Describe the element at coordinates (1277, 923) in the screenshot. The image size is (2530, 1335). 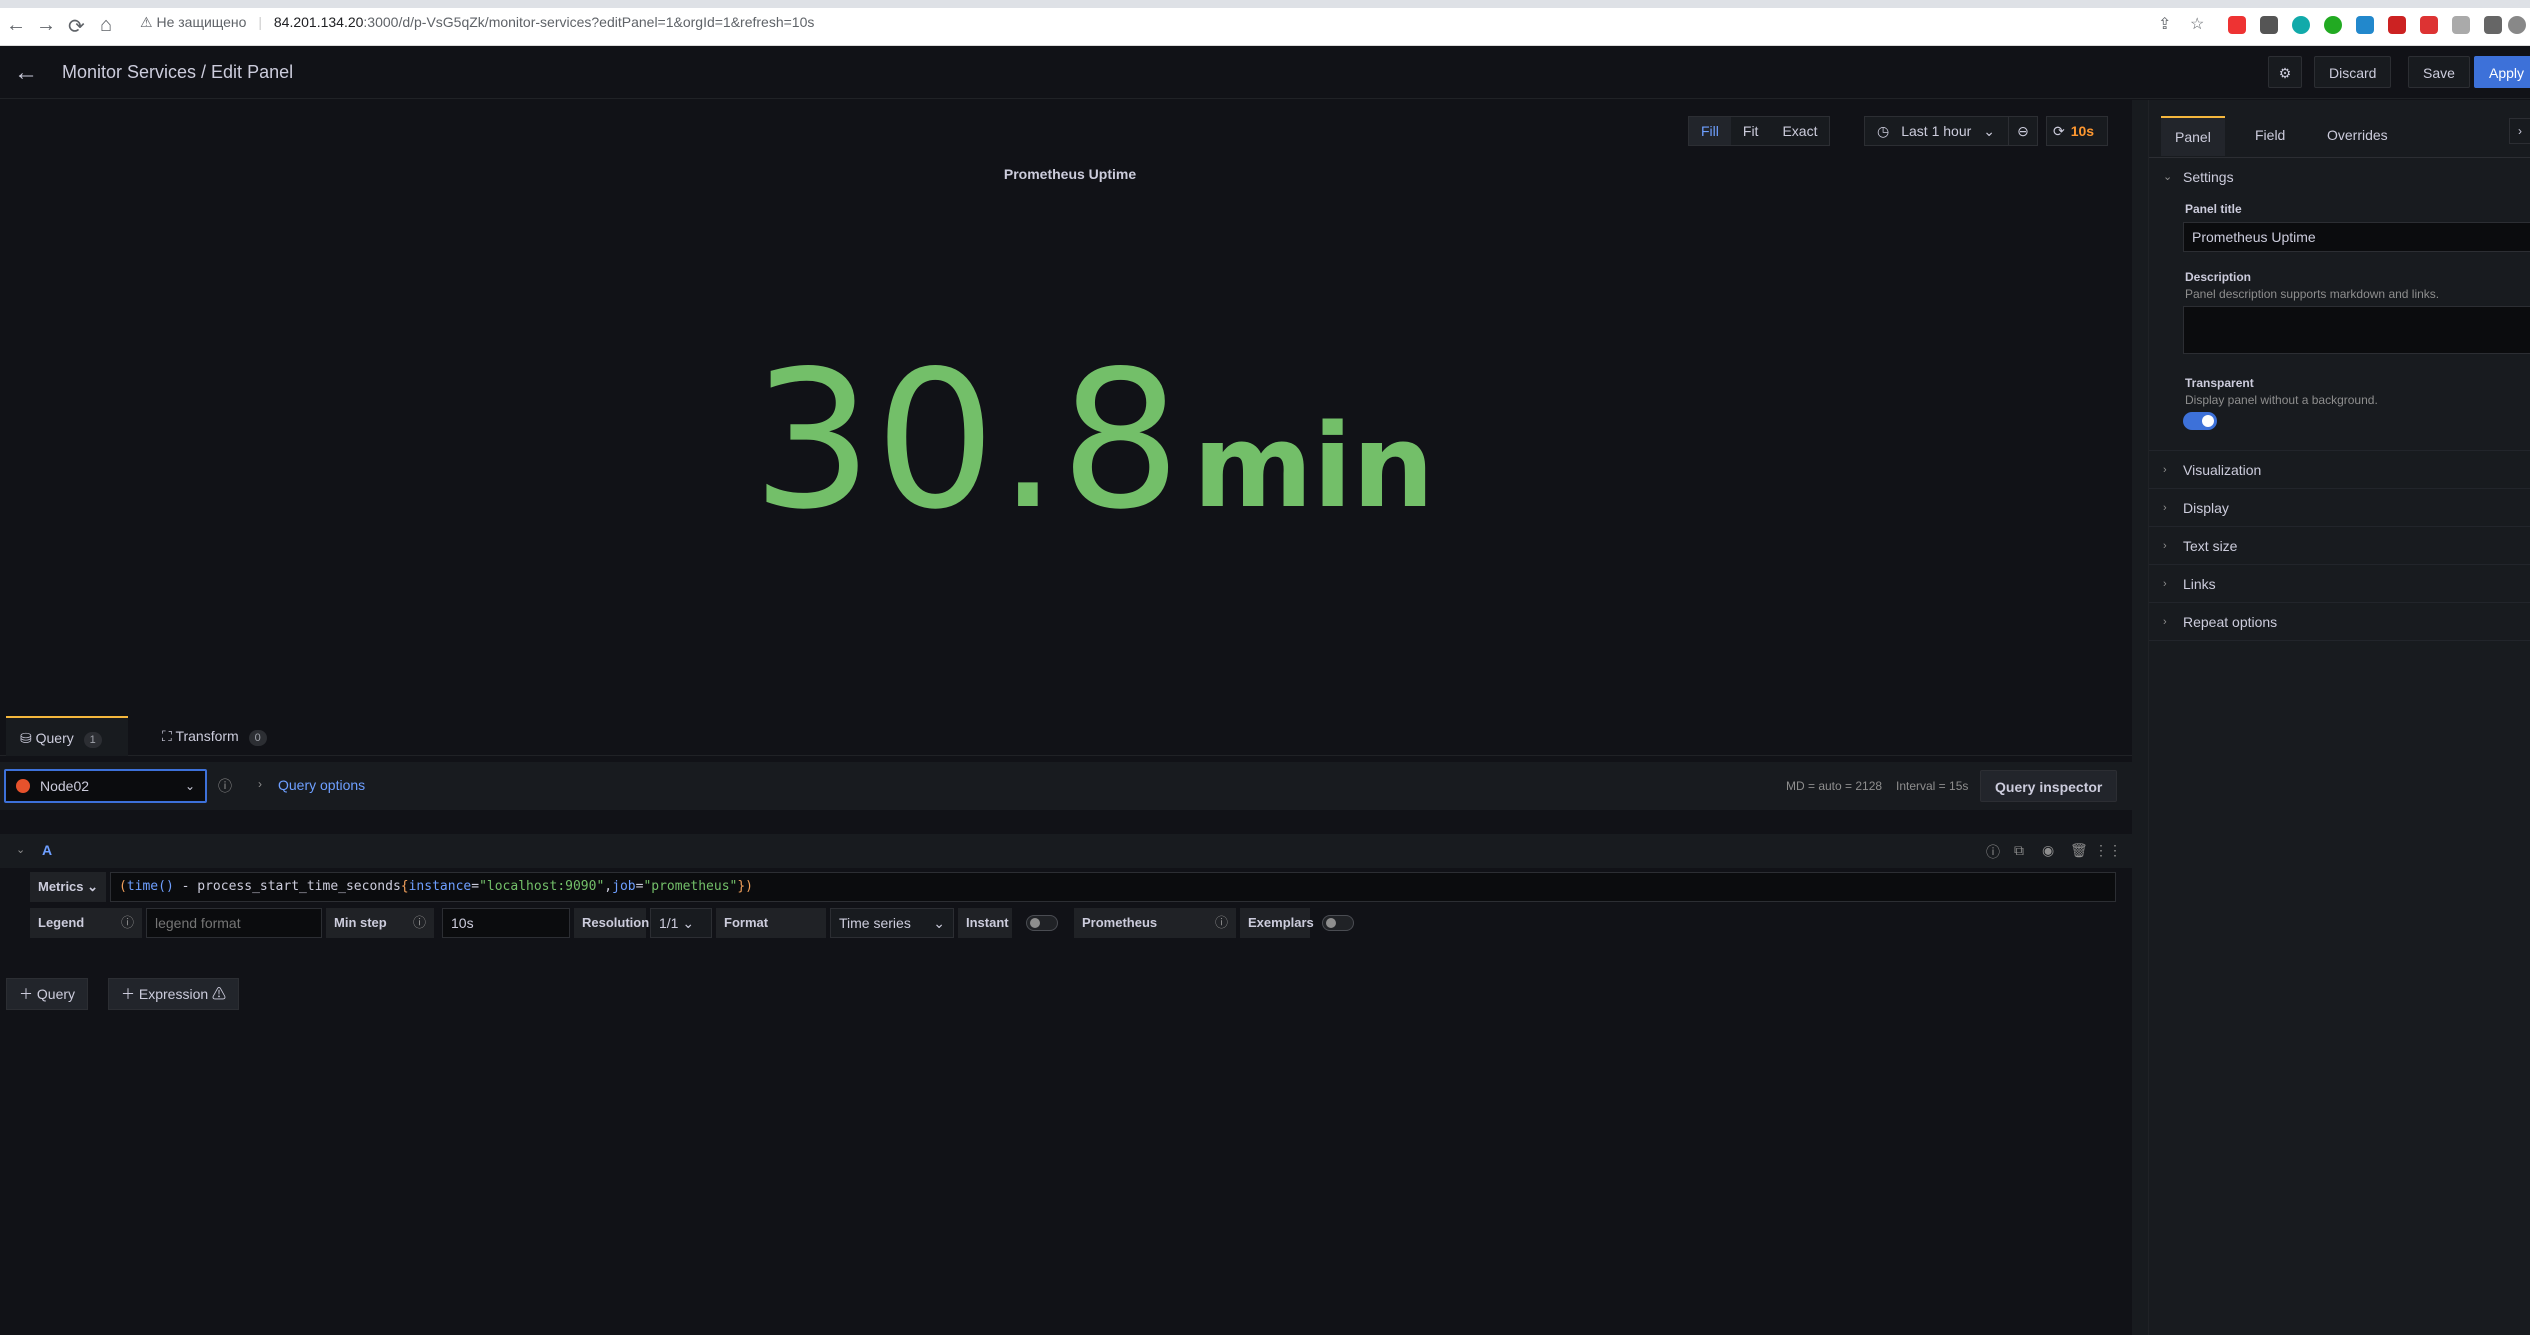
I see `exemplars-label: Exemplars` at that location.